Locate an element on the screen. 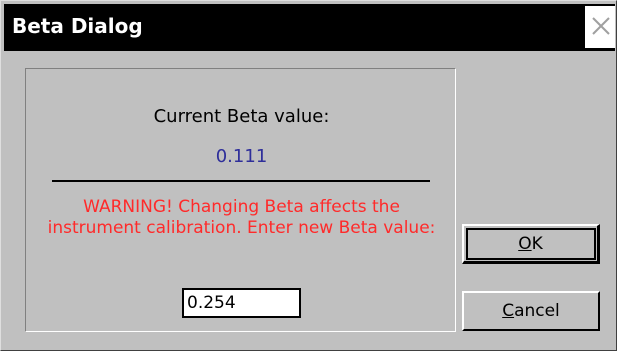 The height and width of the screenshot is (351, 617). cancel-button-label: Cancel is located at coordinates (531, 311).